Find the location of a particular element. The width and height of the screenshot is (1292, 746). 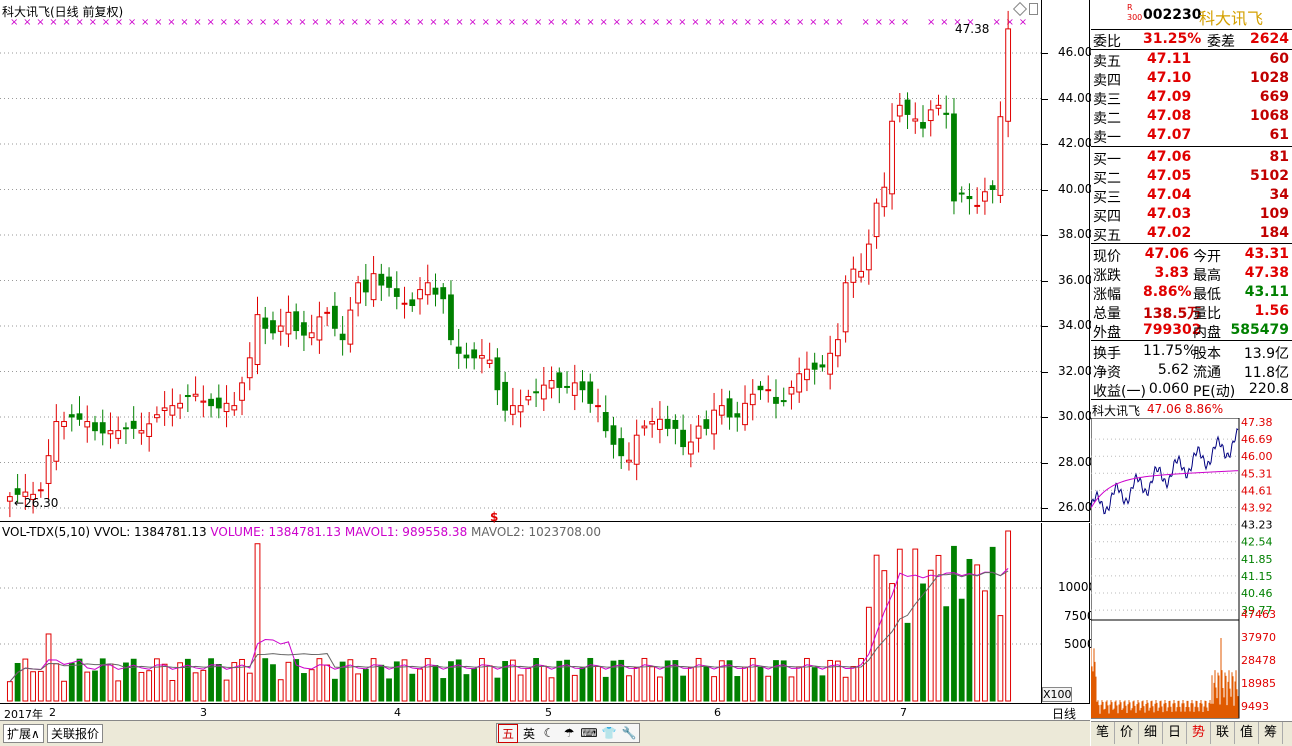

fund-label: 换手 is located at coordinates (1107, 354).